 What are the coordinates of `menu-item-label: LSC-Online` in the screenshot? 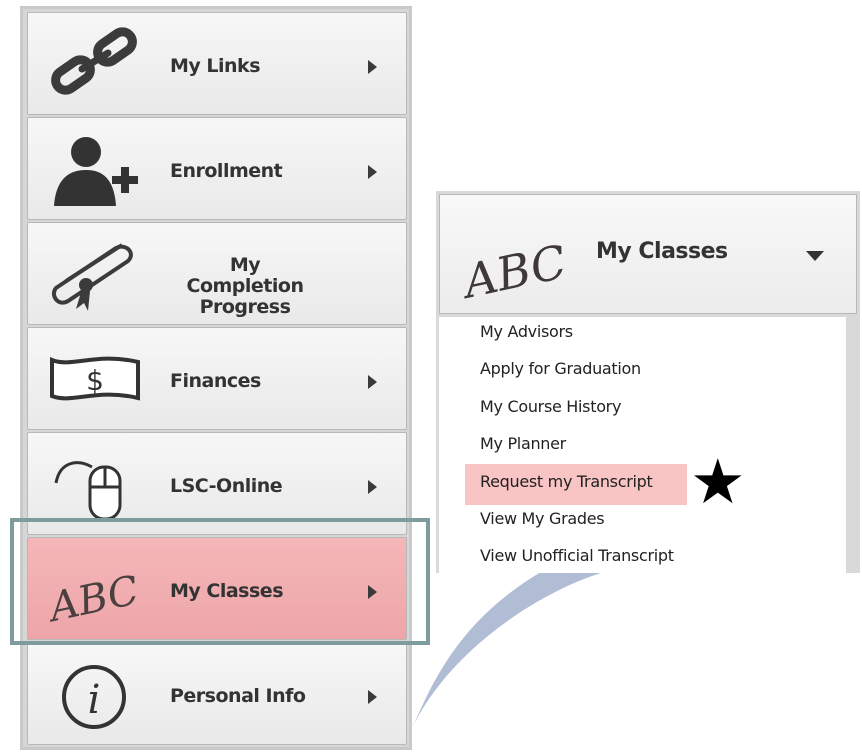 It's located at (226, 486).